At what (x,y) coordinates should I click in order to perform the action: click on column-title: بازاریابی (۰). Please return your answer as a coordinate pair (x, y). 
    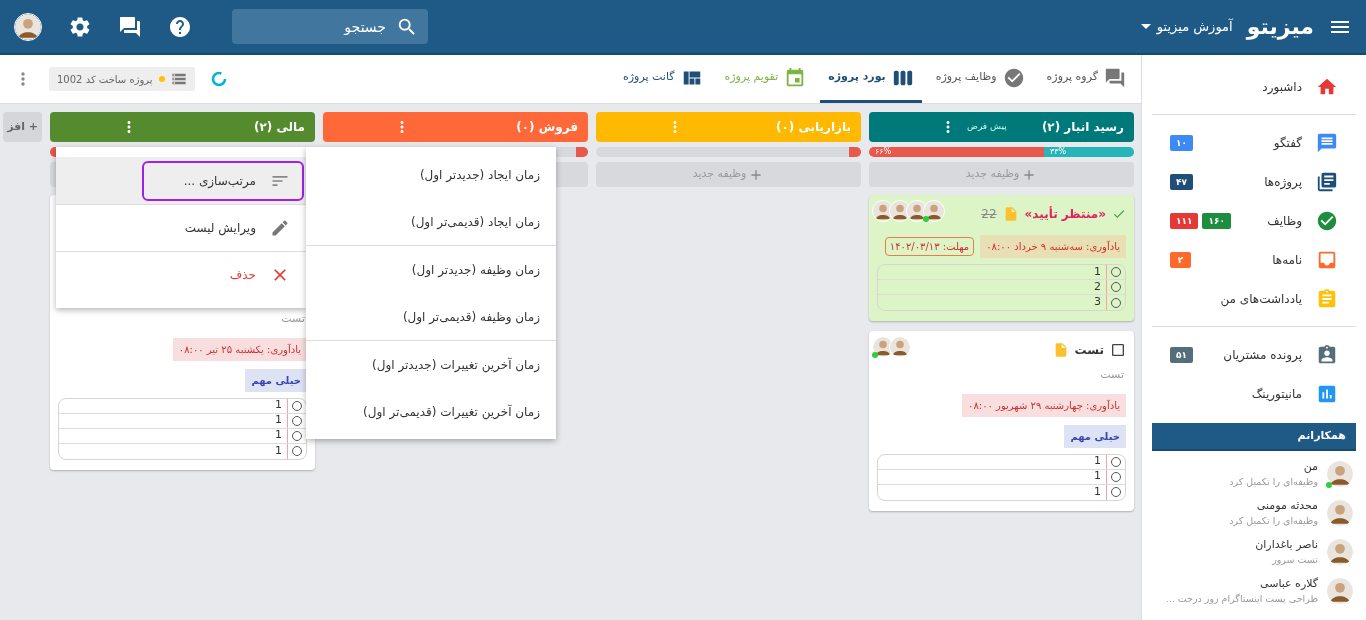
    Looking at the image, I should click on (813, 127).